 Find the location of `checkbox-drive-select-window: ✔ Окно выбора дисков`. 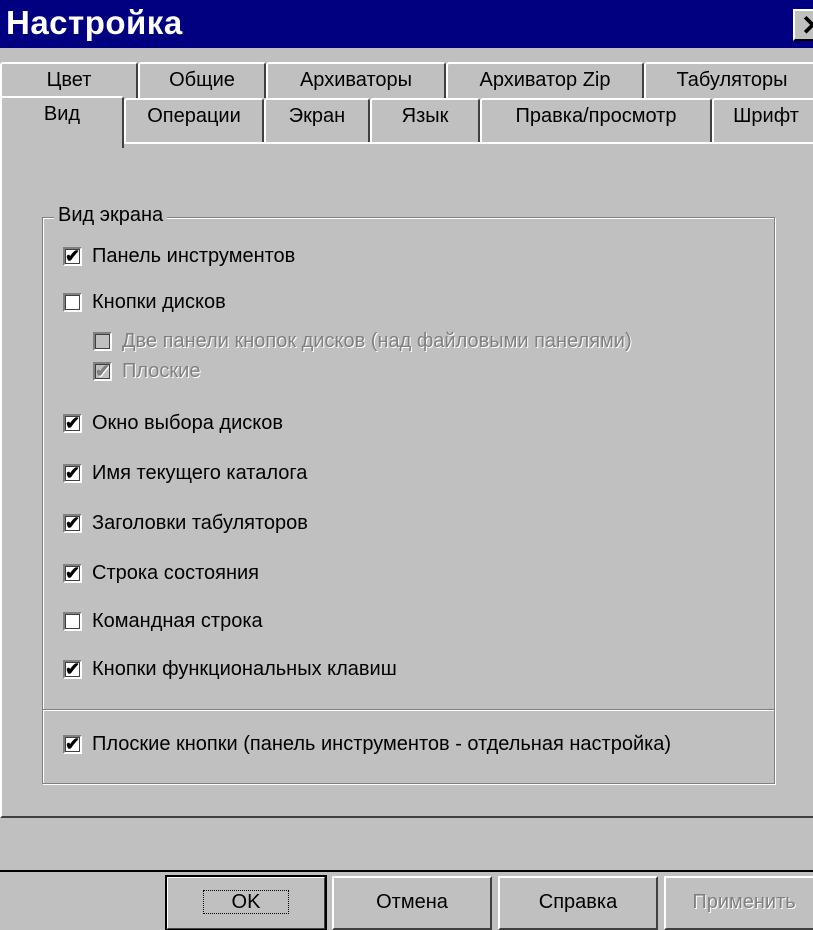

checkbox-drive-select-window: ✔ Окно выбора дисков is located at coordinates (173, 423).